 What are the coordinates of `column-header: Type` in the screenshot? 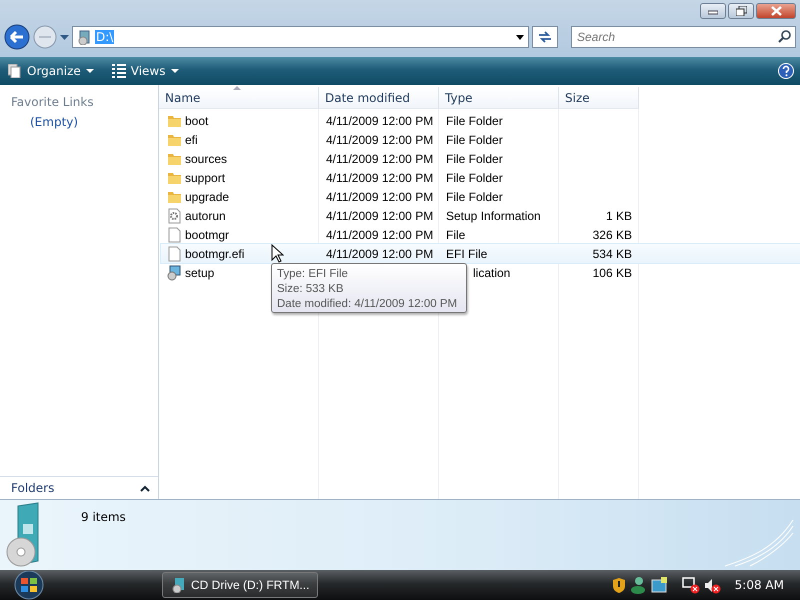 It's located at (499, 98).